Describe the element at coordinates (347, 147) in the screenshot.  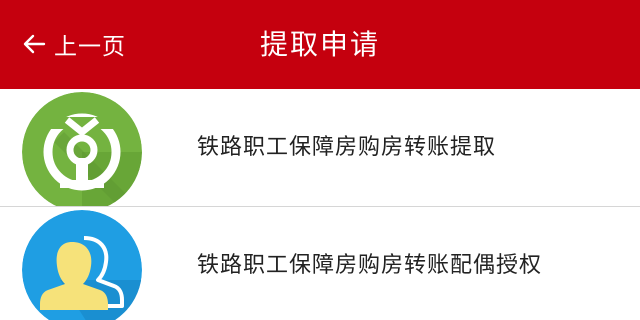
I see `item-label: 铁路职工保障房购房转账提取` at that location.